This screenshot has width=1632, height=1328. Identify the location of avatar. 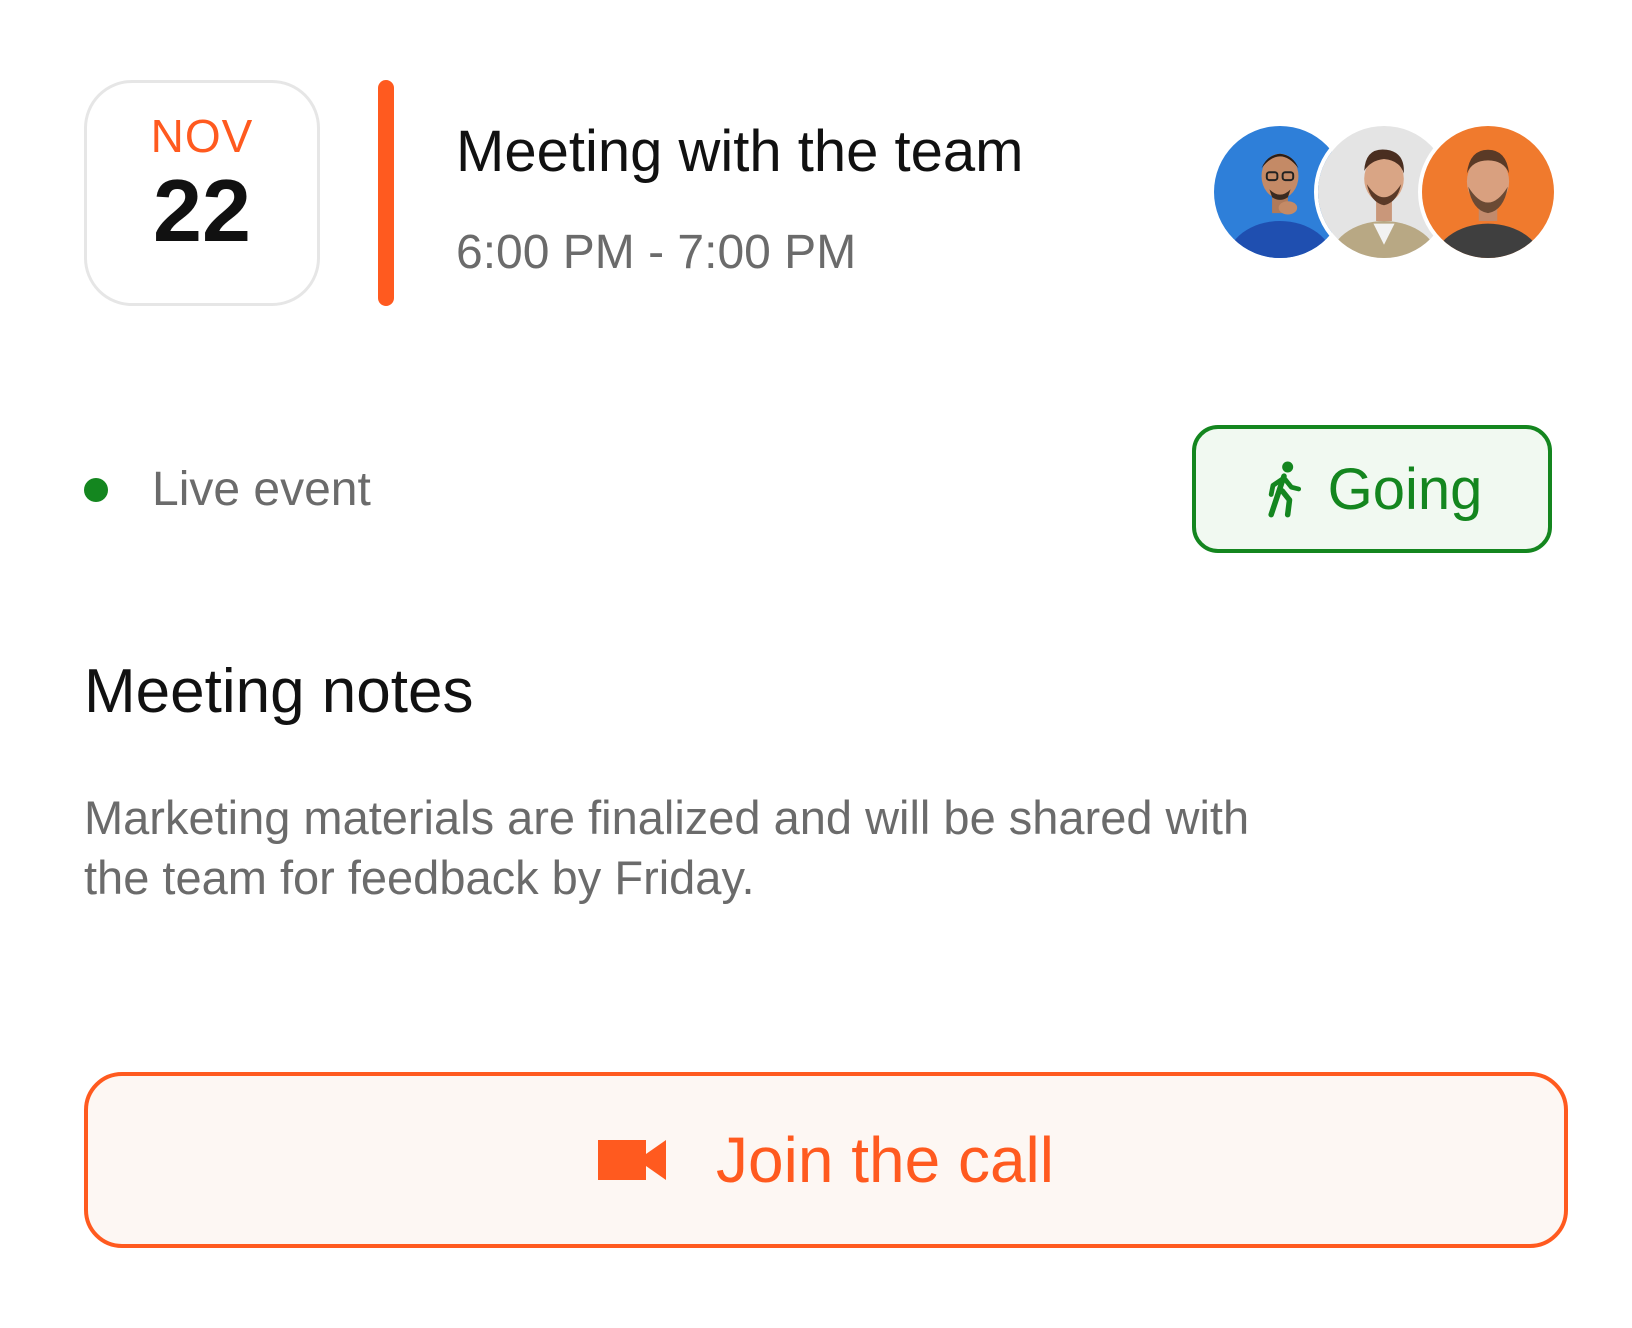
(1488, 192).